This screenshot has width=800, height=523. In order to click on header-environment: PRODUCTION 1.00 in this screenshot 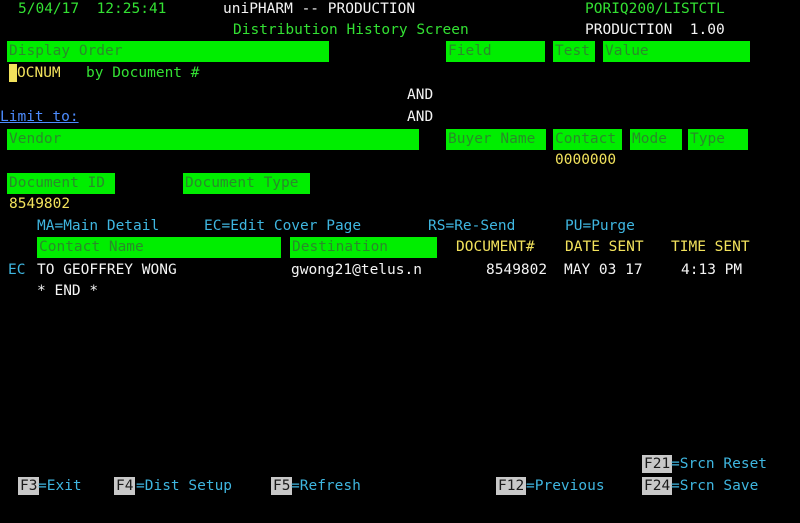, I will do `click(655, 30)`.